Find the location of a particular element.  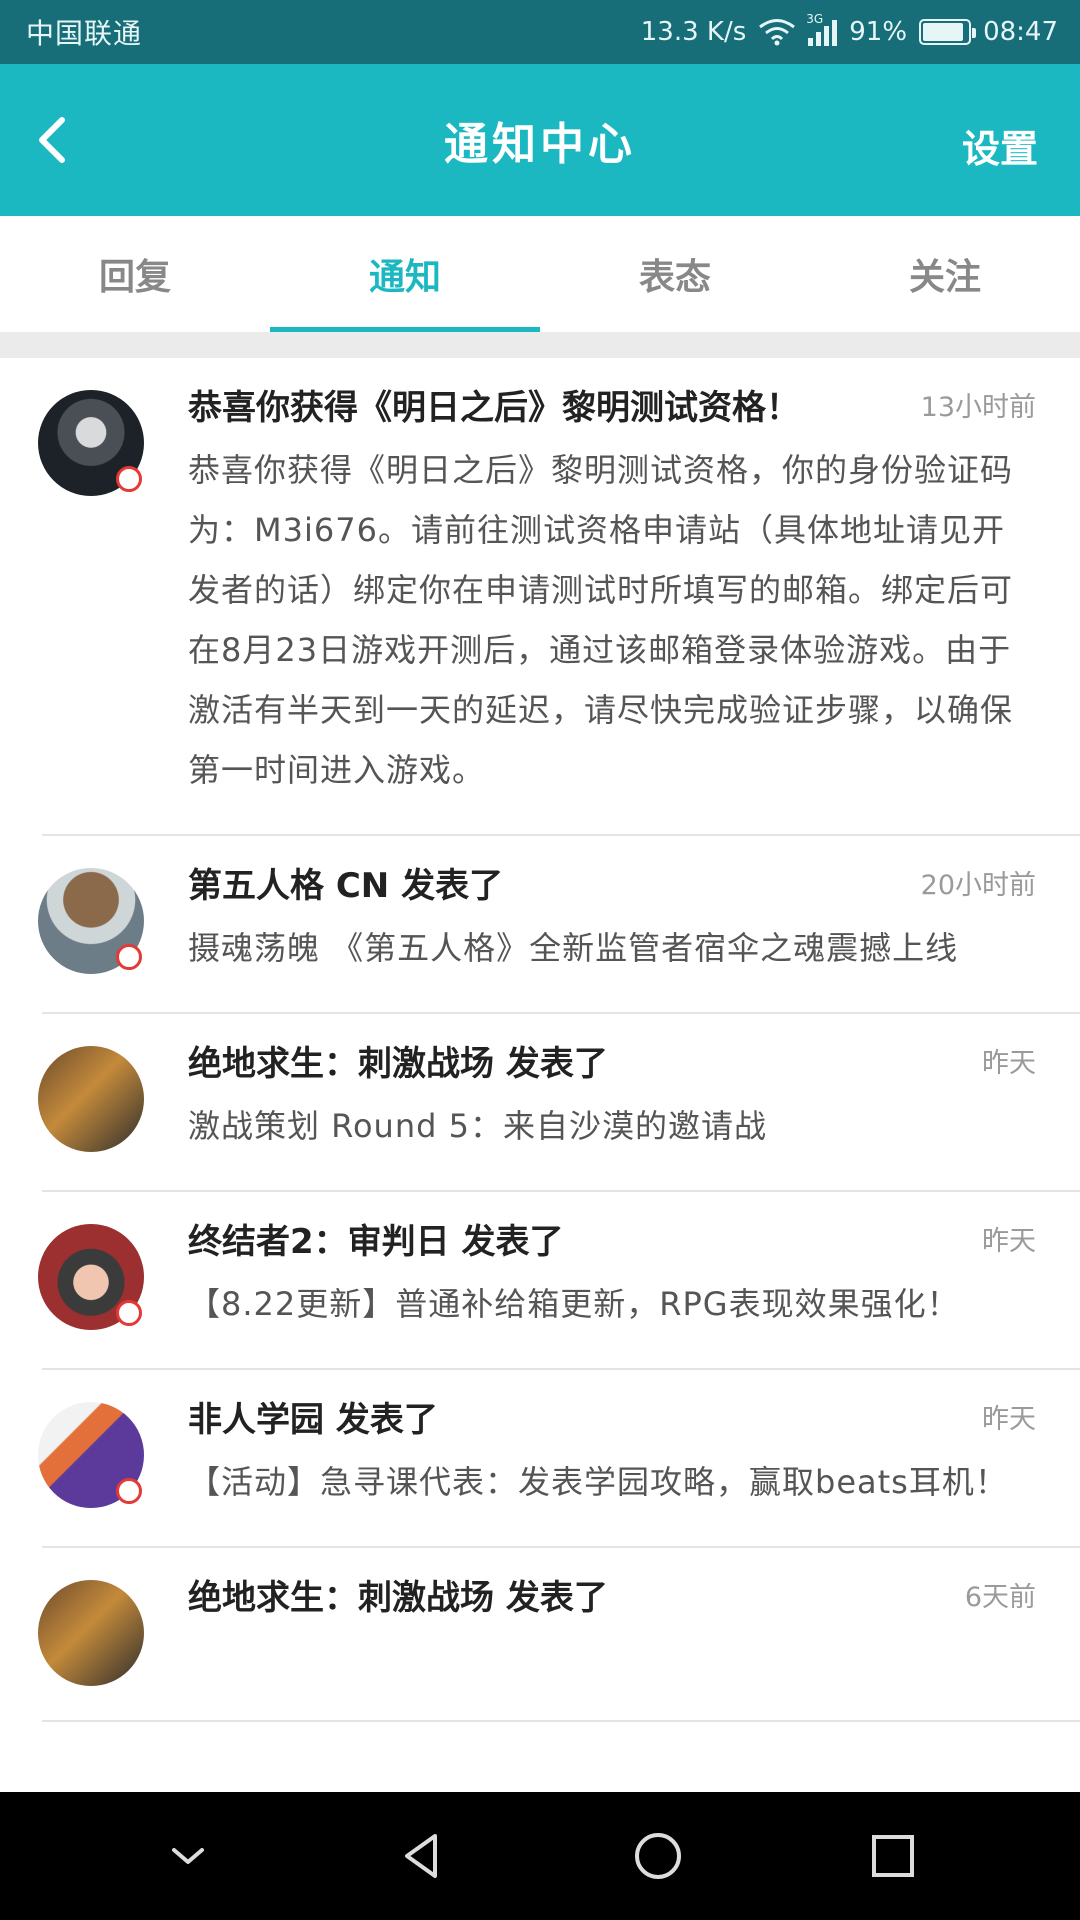

app-header: 通知中心 设置 is located at coordinates (540, 140).